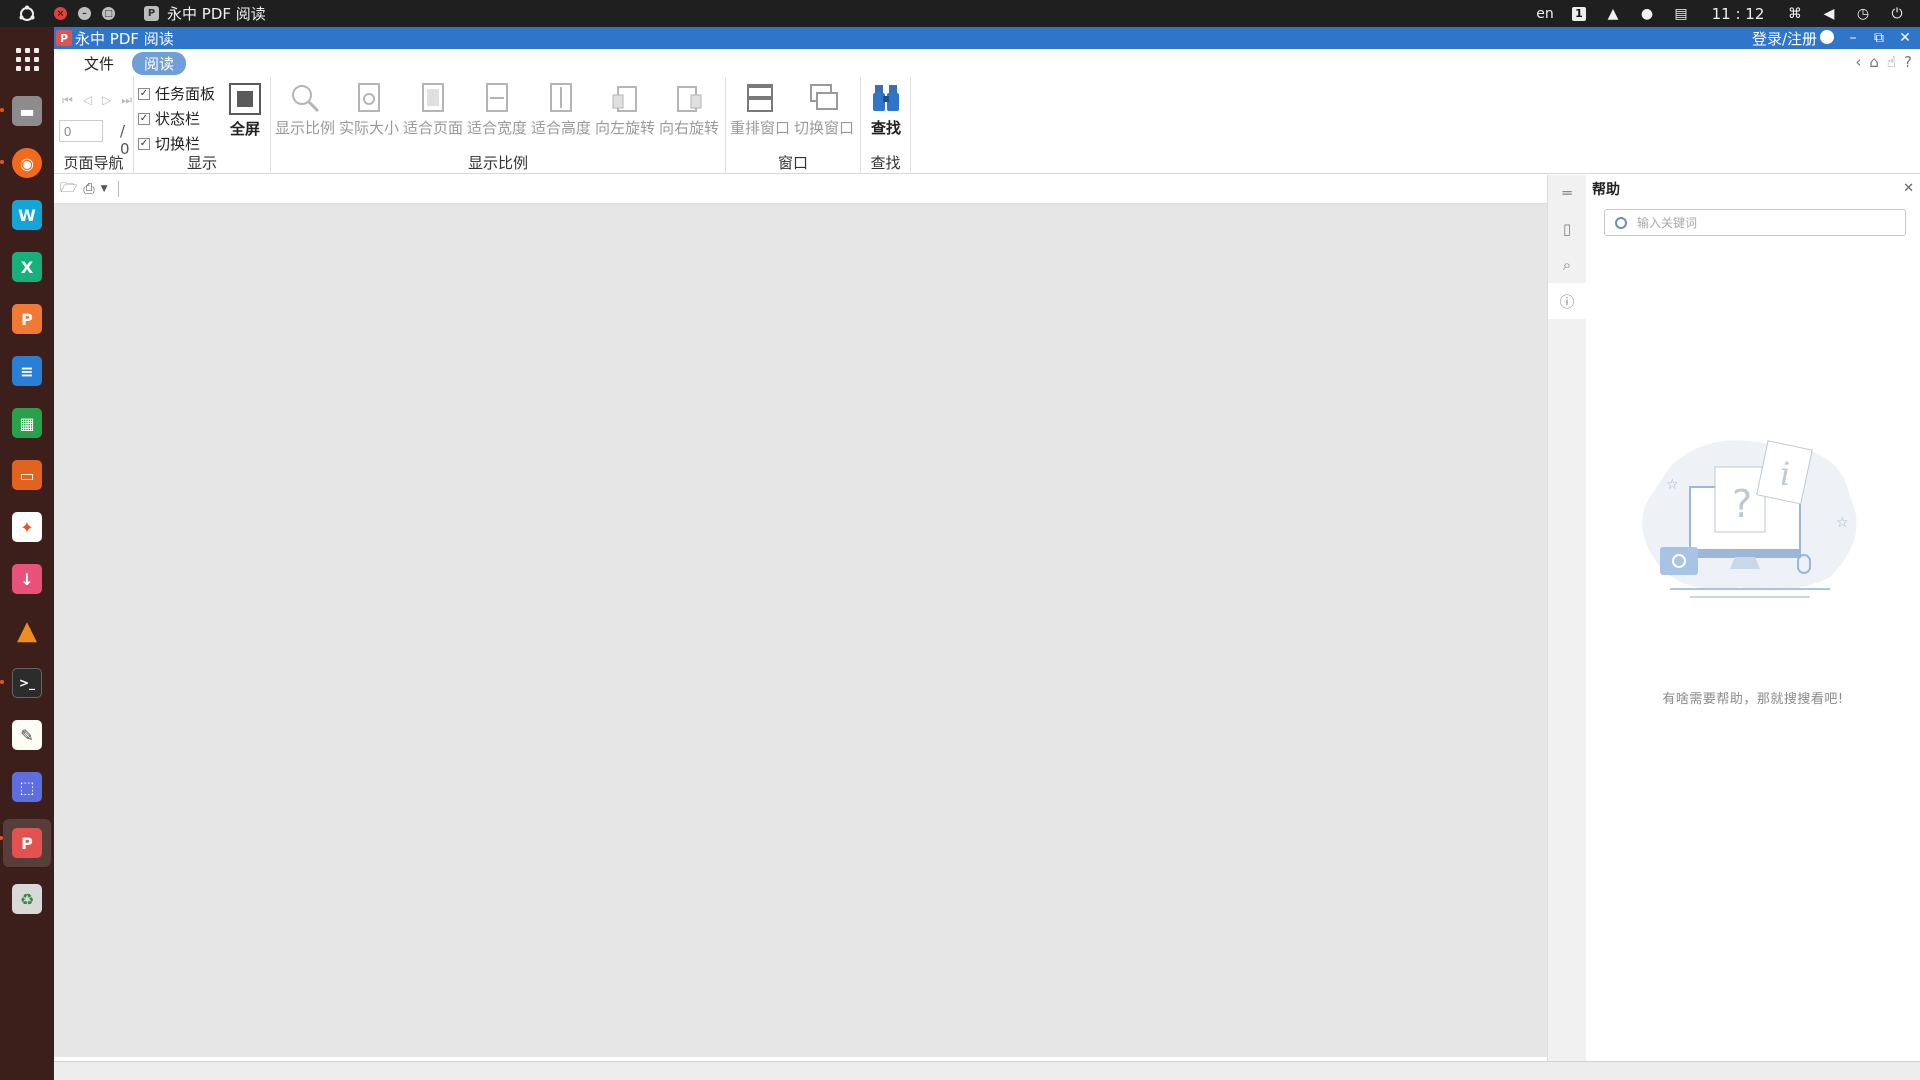  Describe the element at coordinates (1567, 193) in the screenshot. I see `panel-handle-icon: ═` at that location.